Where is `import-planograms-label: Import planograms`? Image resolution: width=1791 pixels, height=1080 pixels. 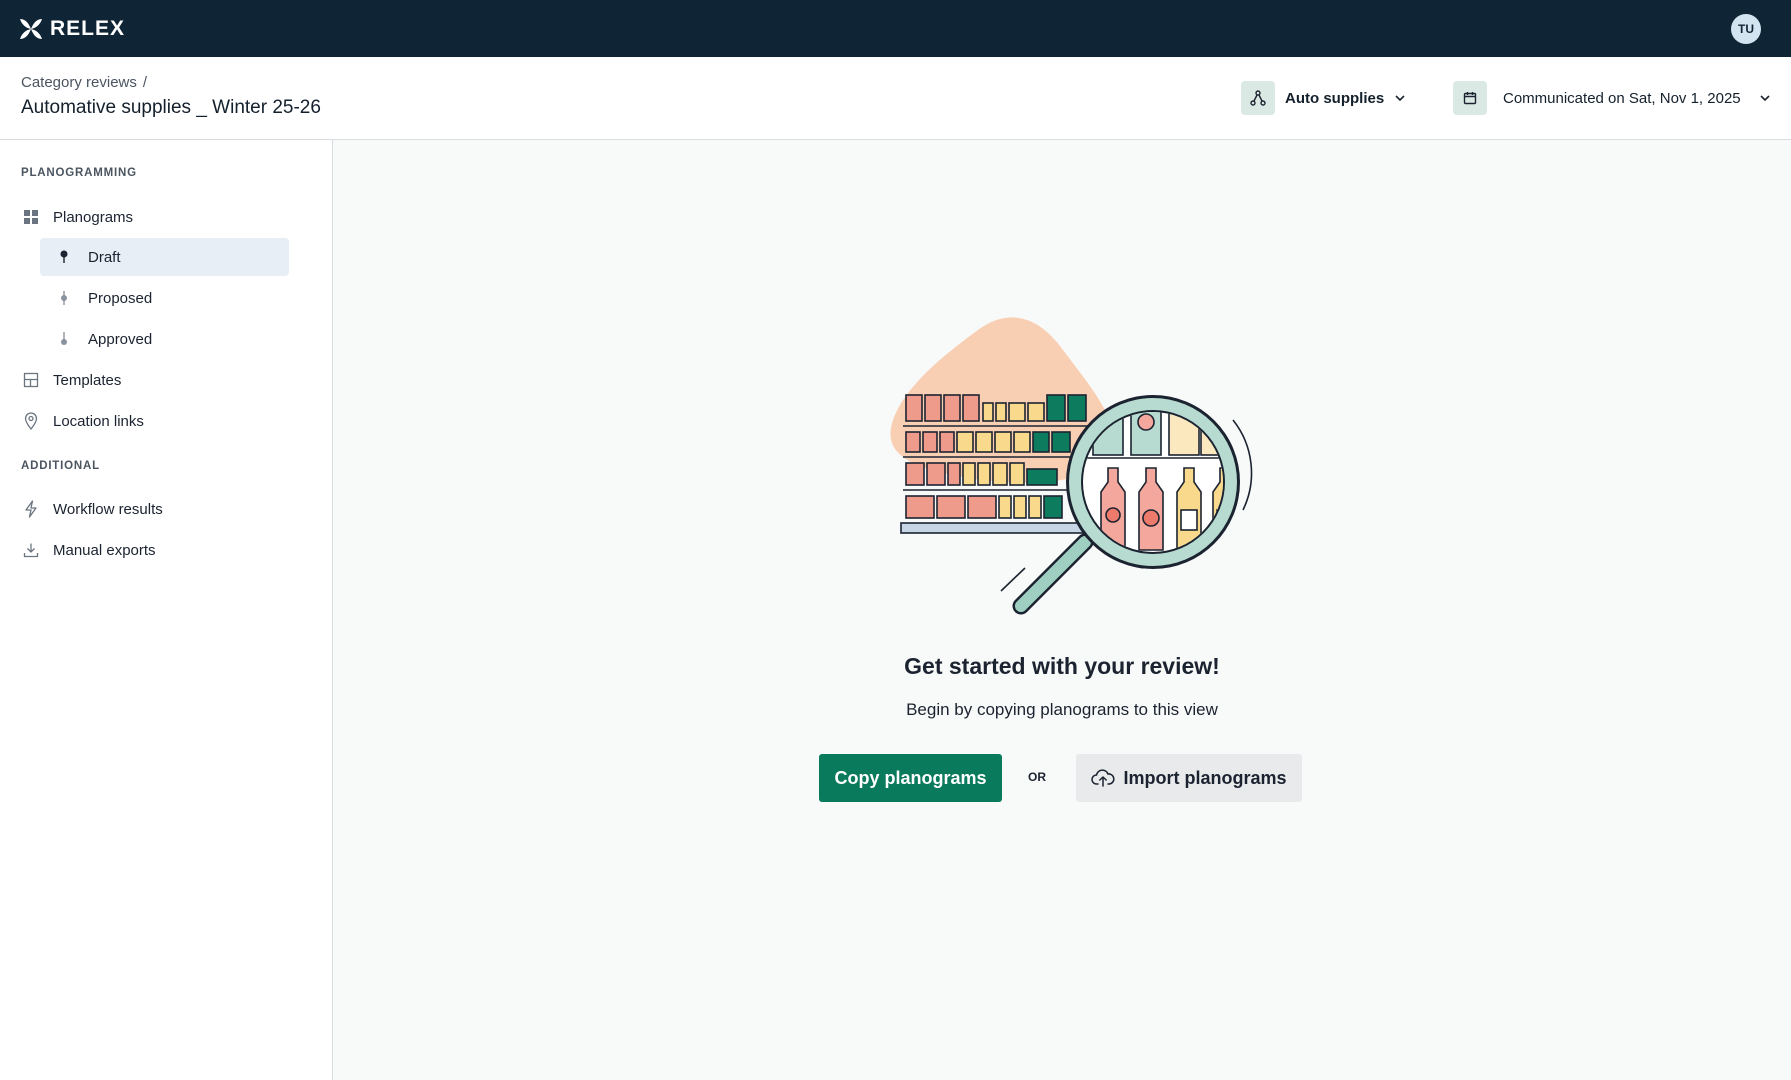
import-planograms-label: Import planograms is located at coordinates (1205, 777).